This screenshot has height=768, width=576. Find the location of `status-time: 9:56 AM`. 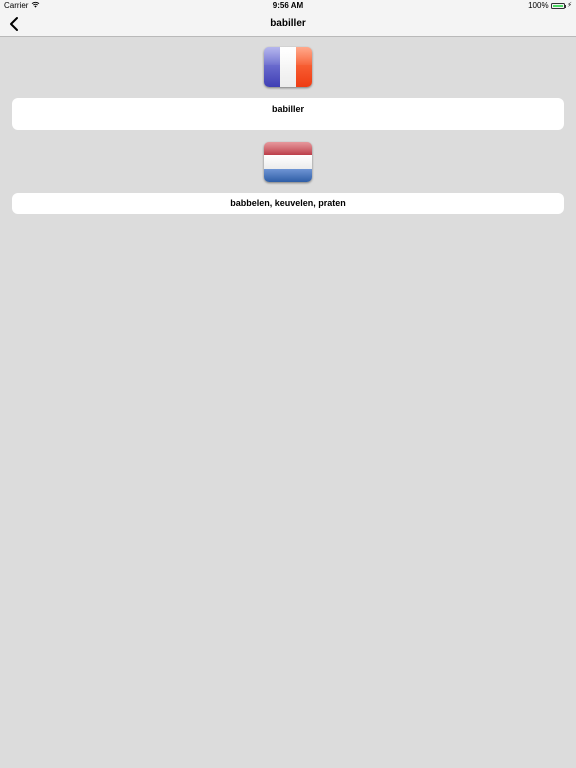

status-time: 9:56 AM is located at coordinates (288, 5).